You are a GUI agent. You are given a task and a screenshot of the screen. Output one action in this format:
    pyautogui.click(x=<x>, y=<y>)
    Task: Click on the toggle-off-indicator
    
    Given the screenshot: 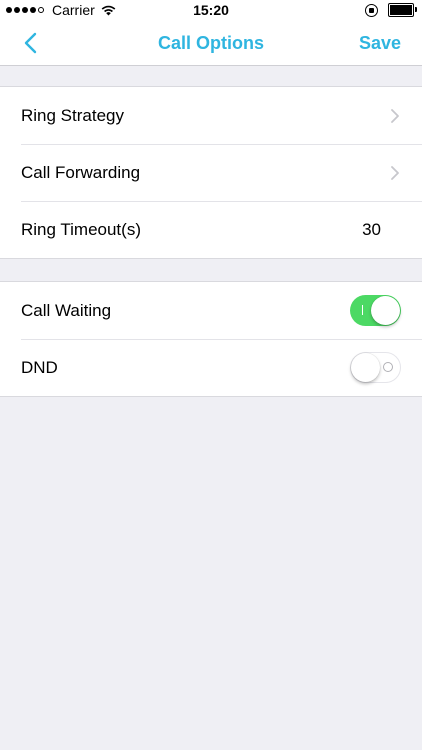 What is the action you would take?
    pyautogui.click(x=388, y=367)
    